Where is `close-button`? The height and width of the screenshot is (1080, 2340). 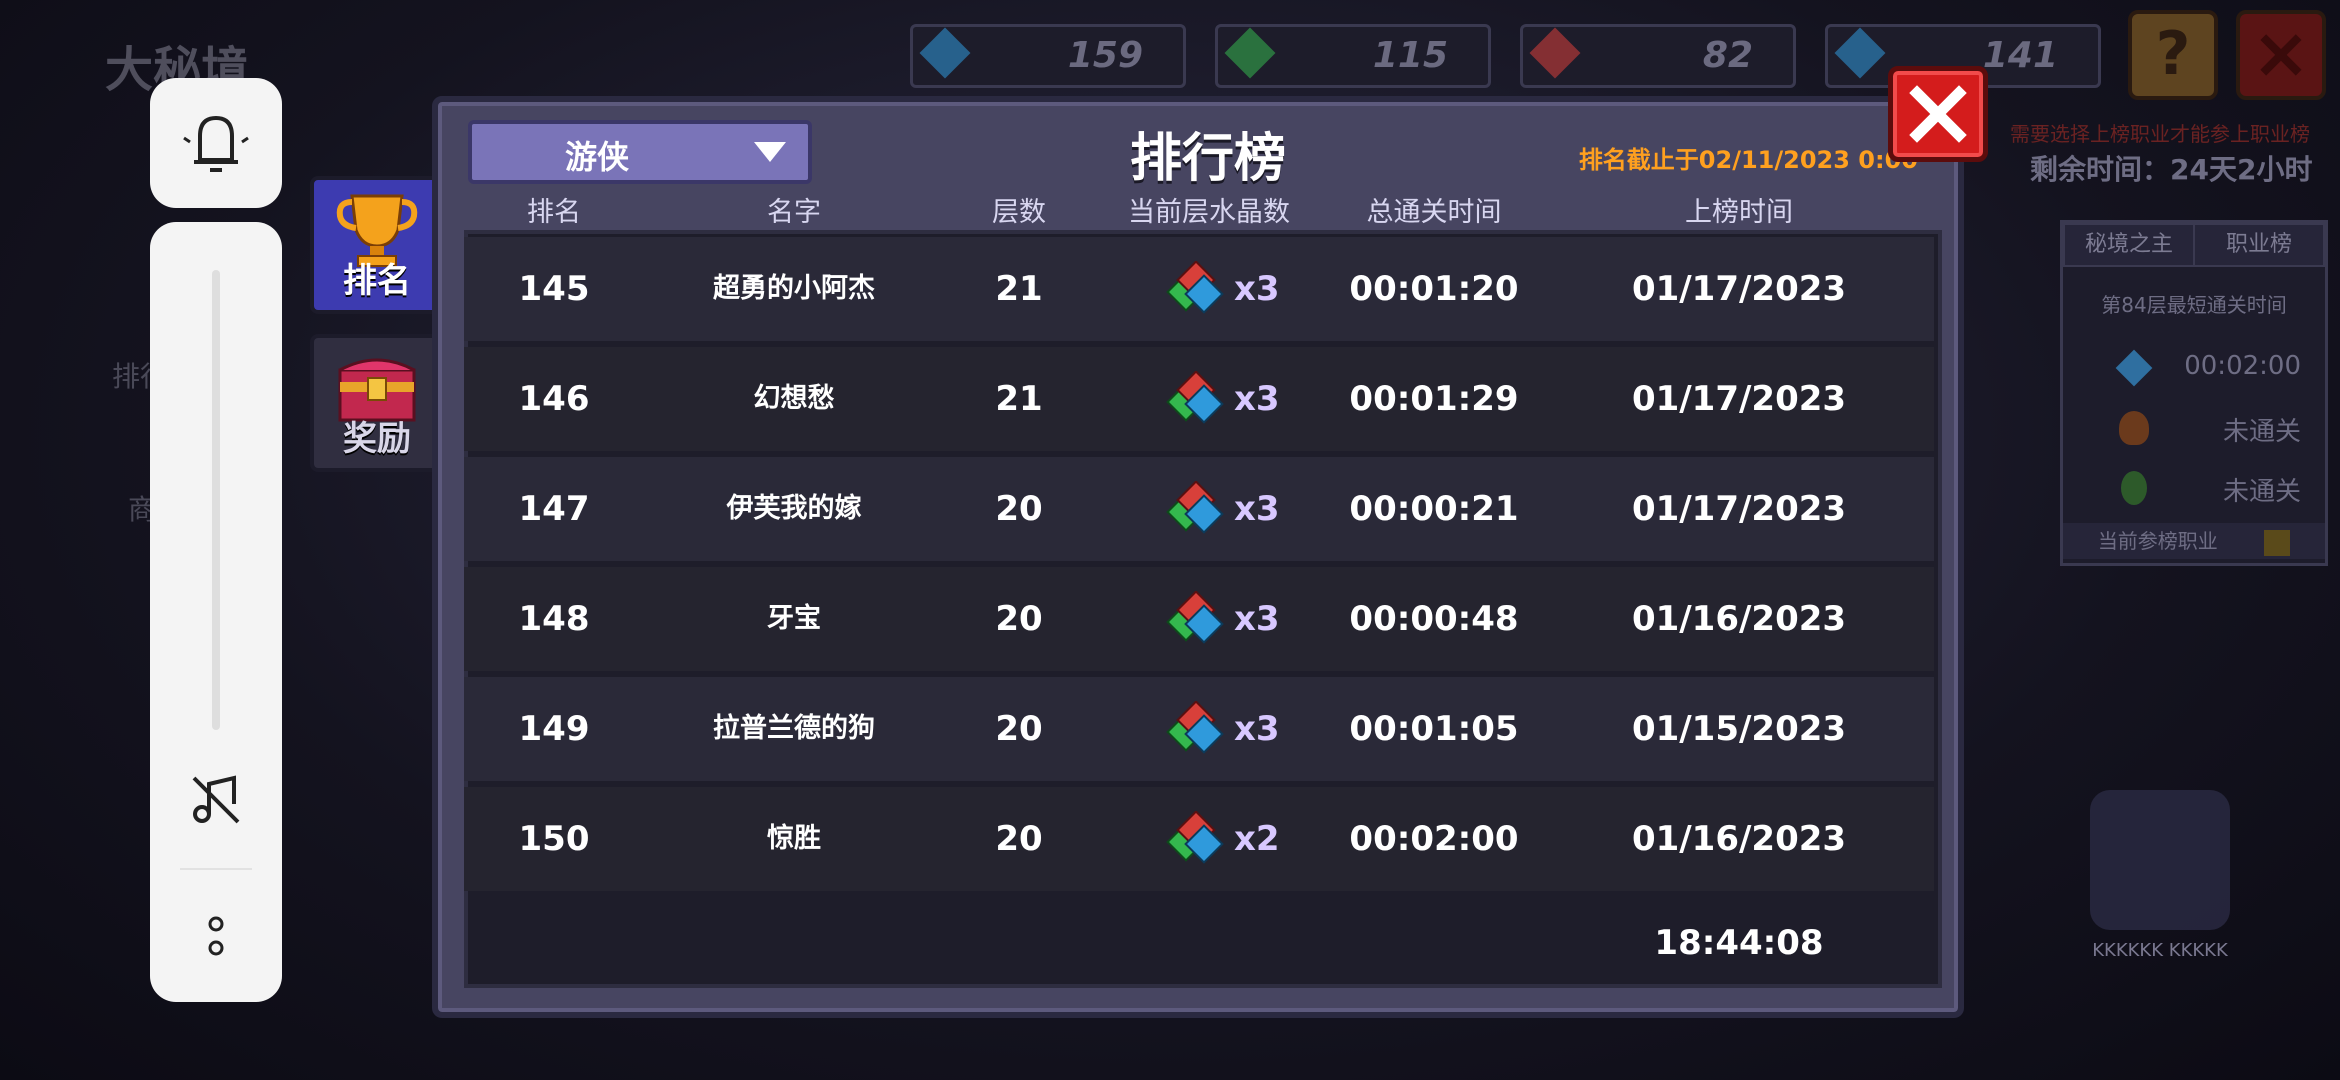 close-button is located at coordinates (1938, 114).